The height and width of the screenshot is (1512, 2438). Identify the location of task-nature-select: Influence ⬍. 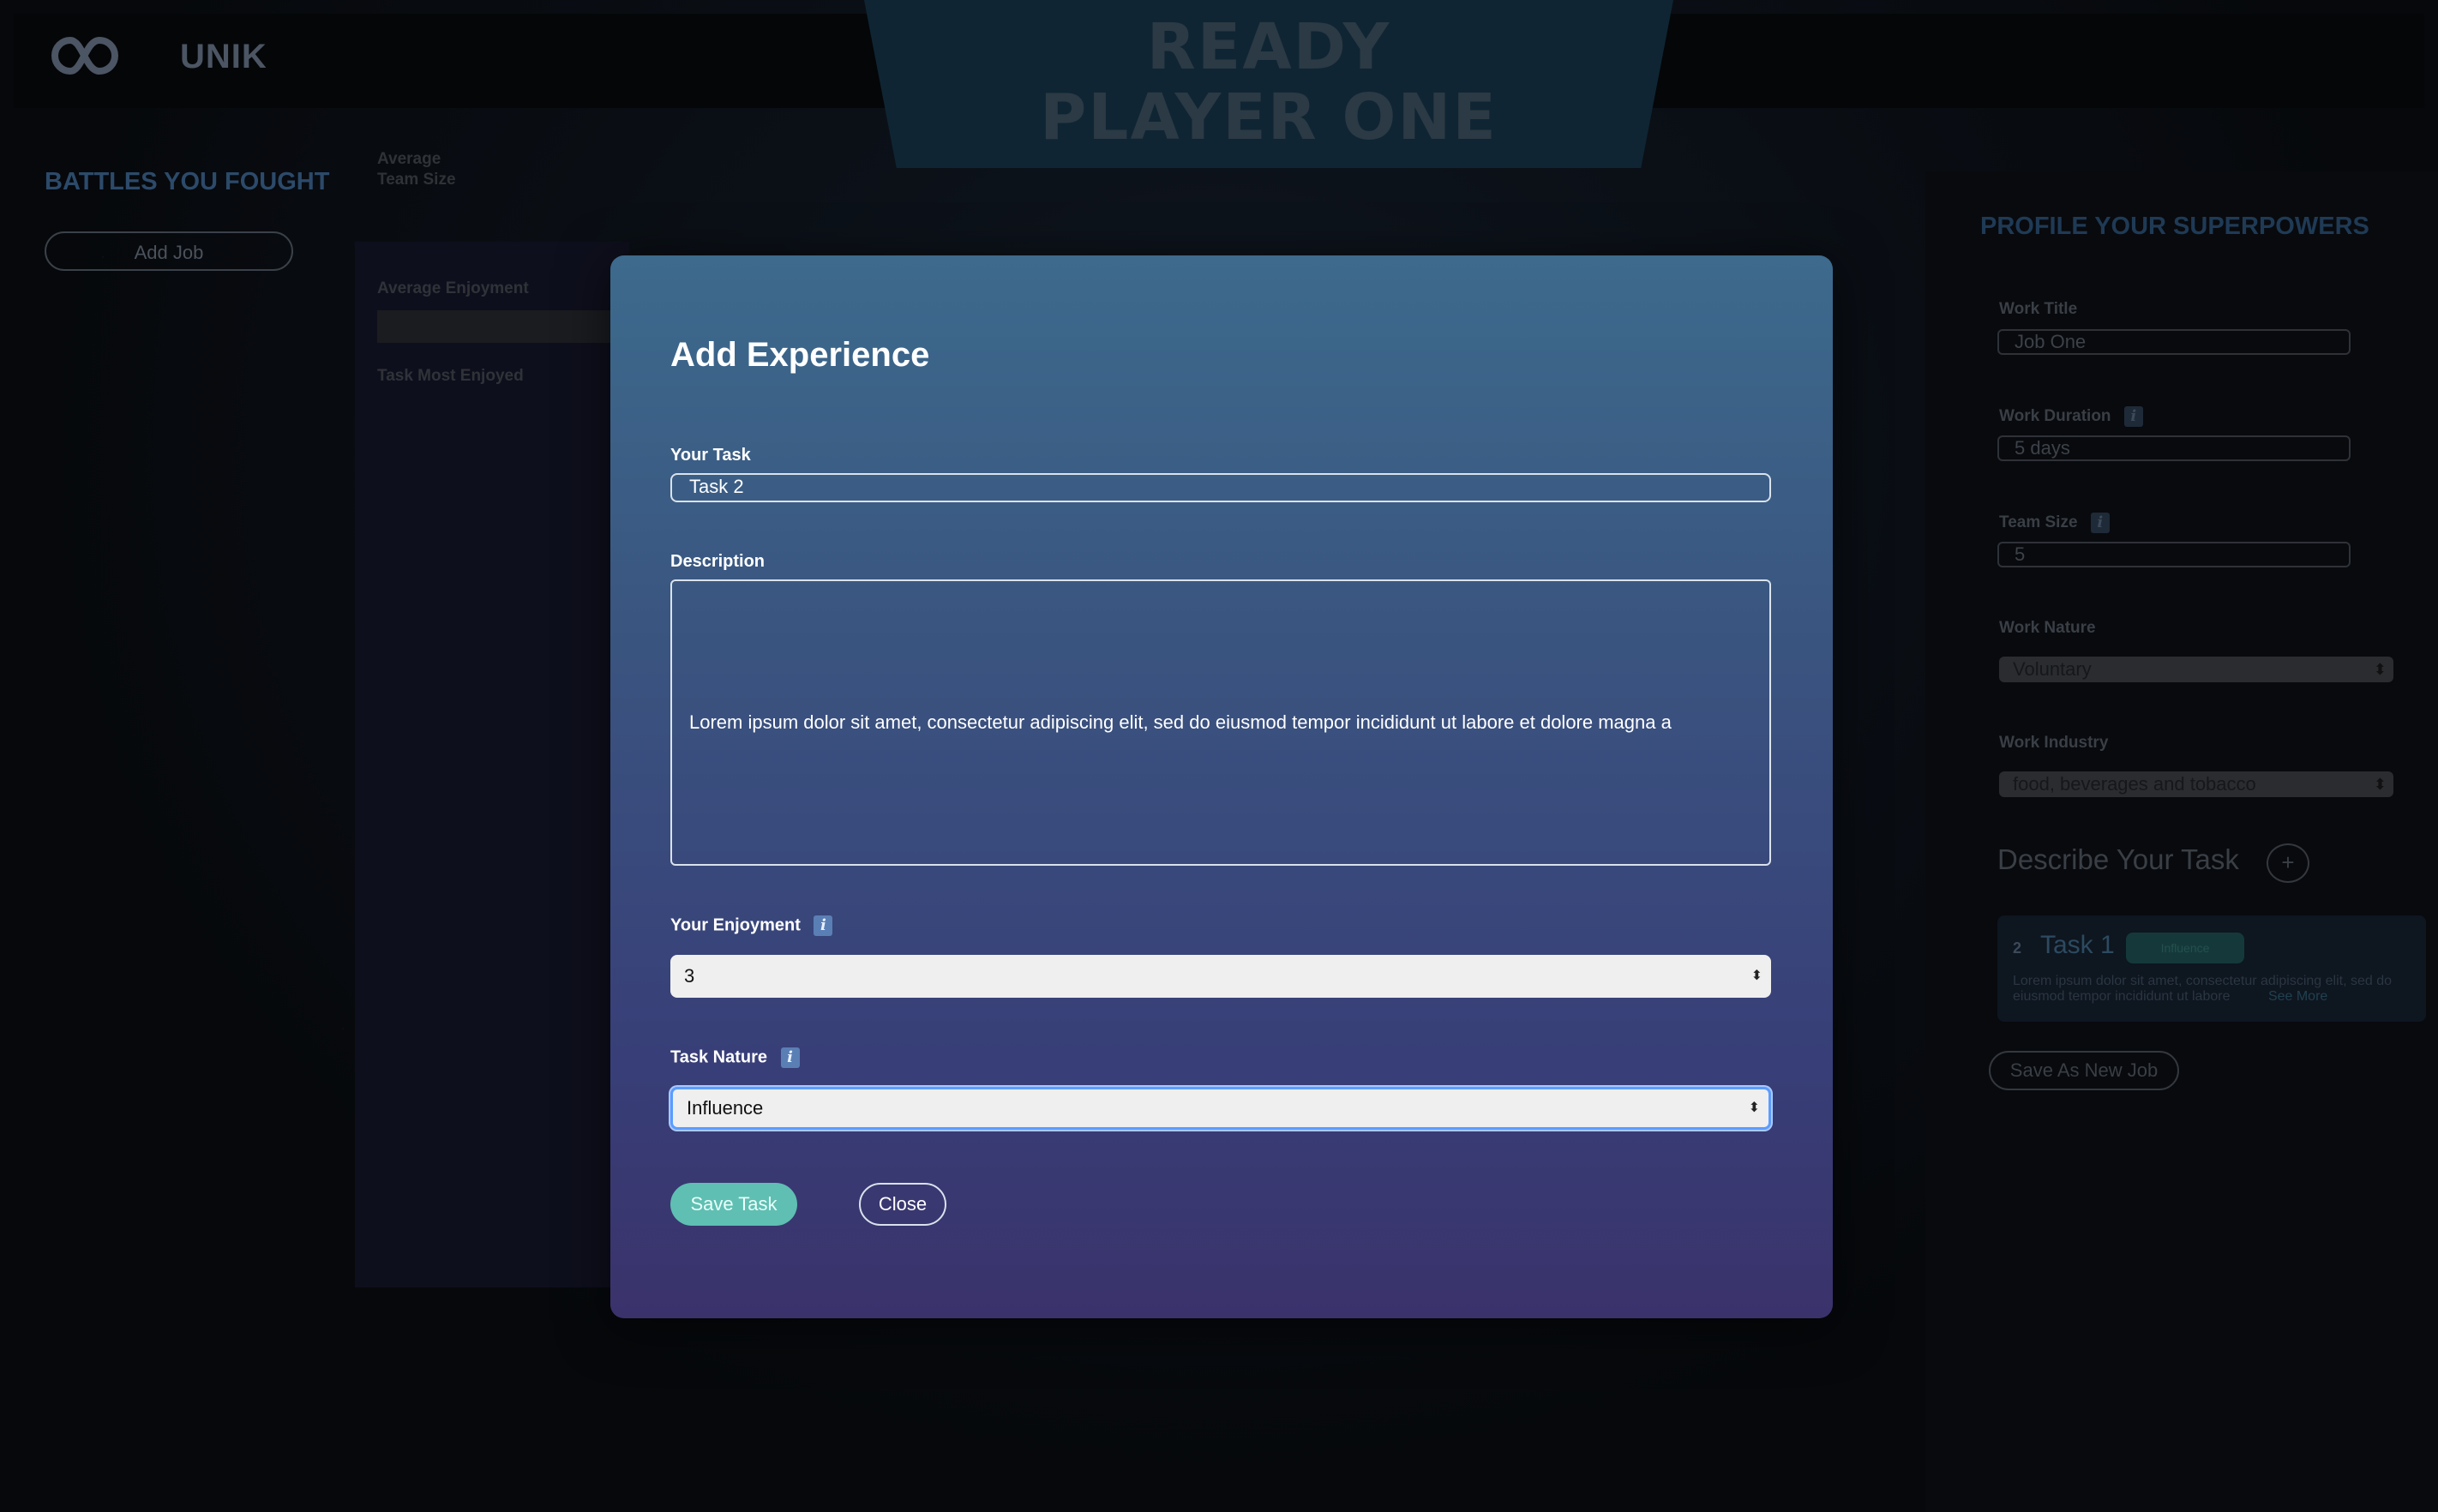
(1221, 1108).